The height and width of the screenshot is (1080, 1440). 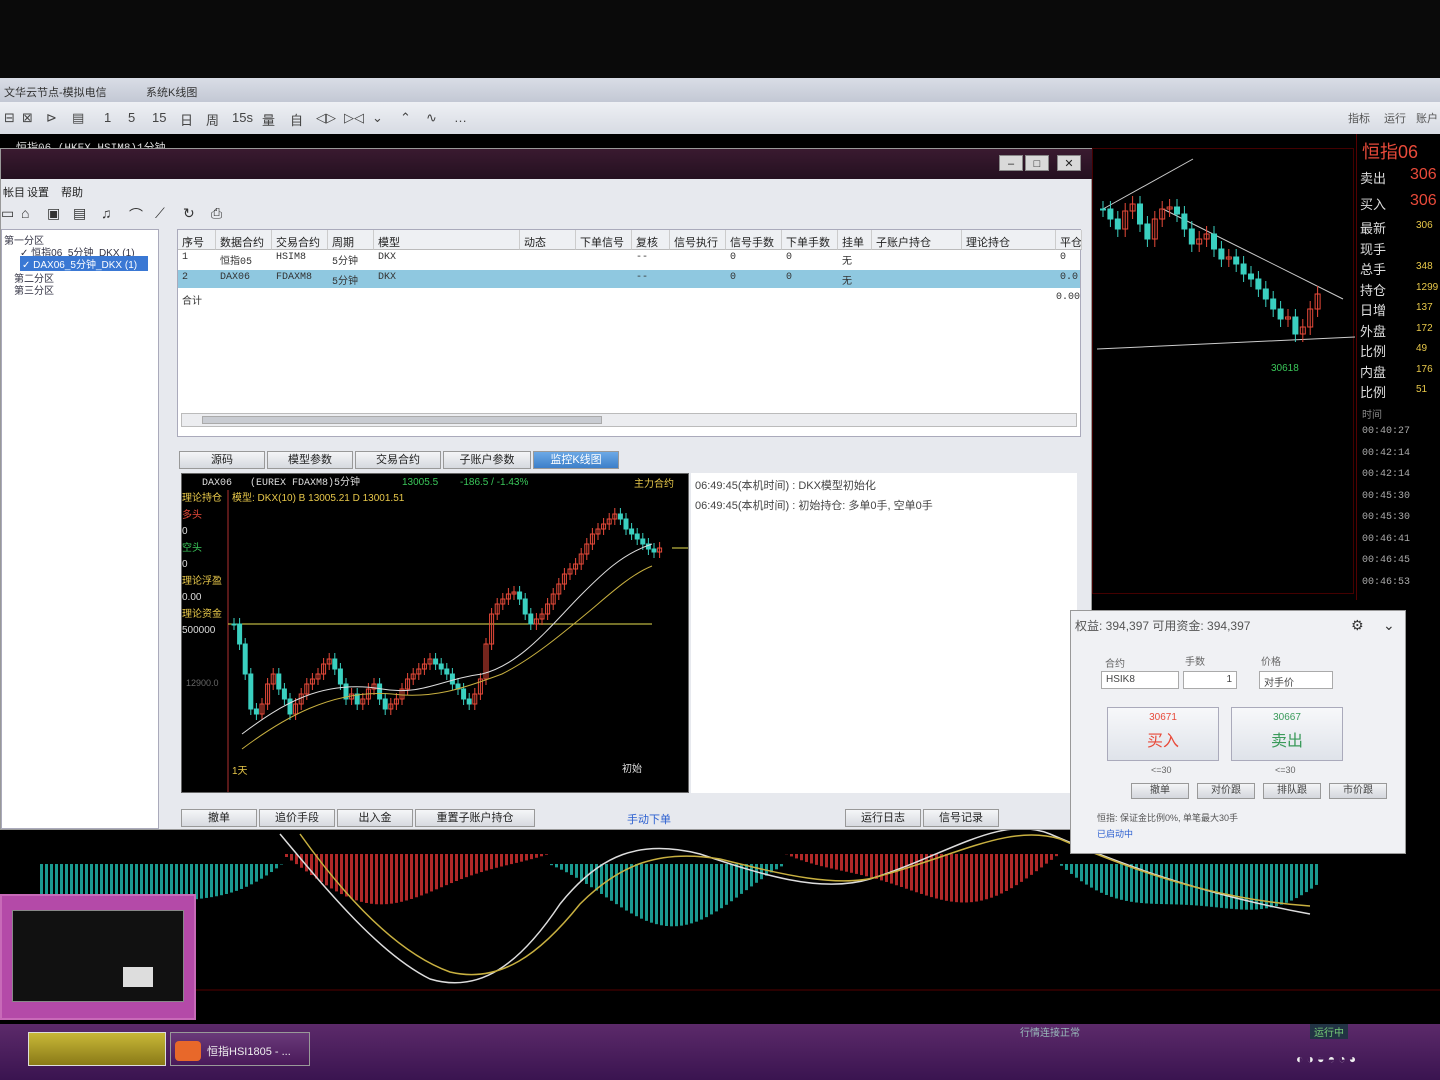 I want to click on tree-group-3: 第三分区, so click(x=34, y=289).